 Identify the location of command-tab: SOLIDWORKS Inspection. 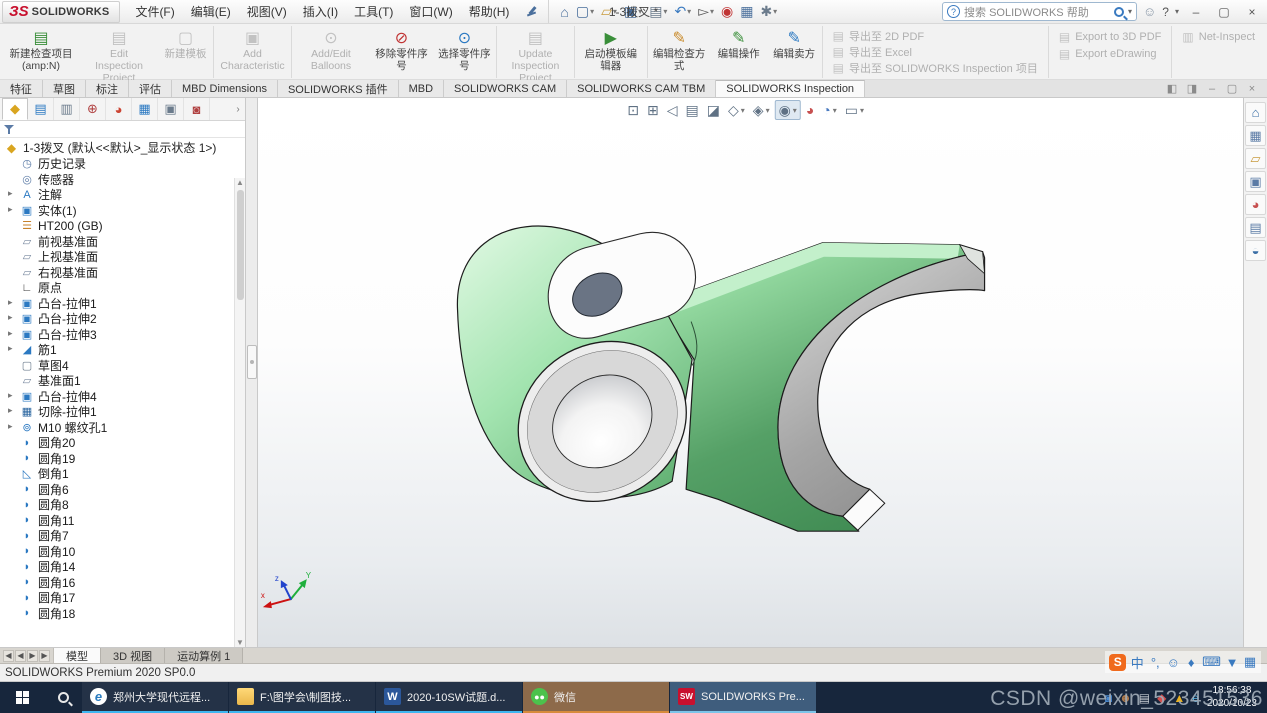
(791, 88).